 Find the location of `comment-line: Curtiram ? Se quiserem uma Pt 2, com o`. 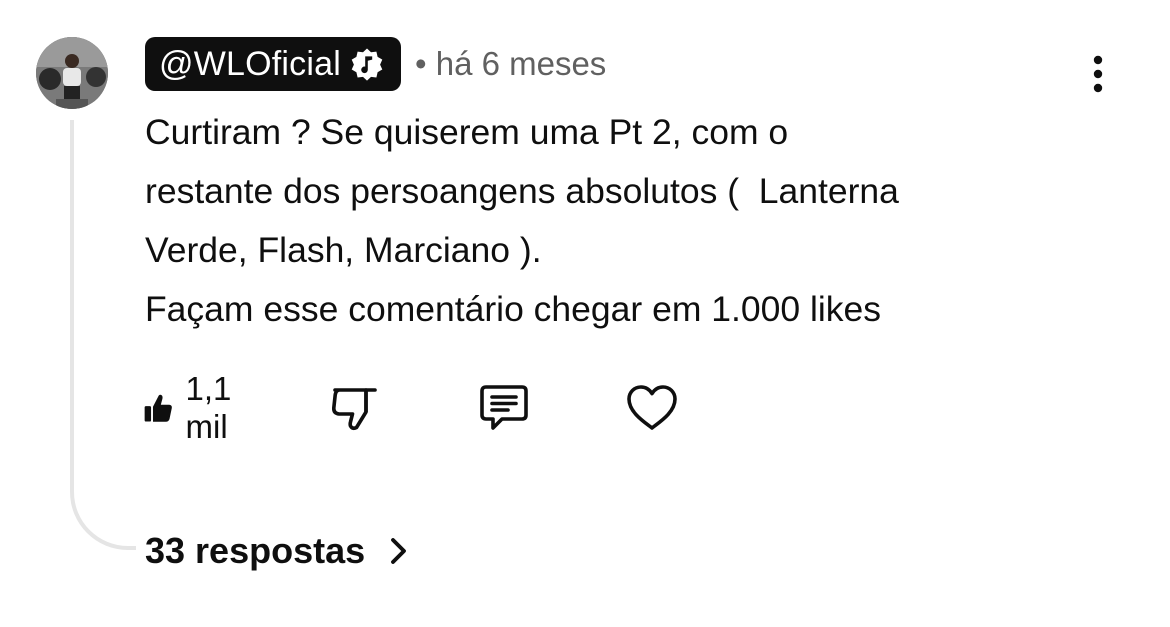

comment-line: Curtiram ? Se quiserem uma Pt 2, com o is located at coordinates (467, 132).